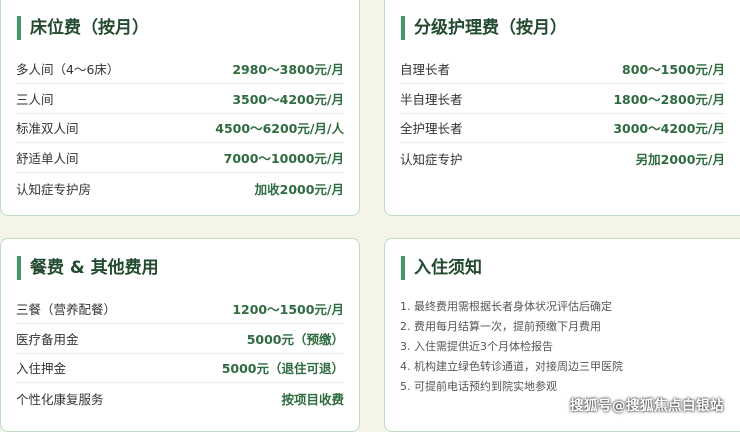 The width and height of the screenshot is (740, 432). Describe the element at coordinates (180, 99) in the screenshot. I see `fee-row: 三人间 3500～4200元/月` at that location.